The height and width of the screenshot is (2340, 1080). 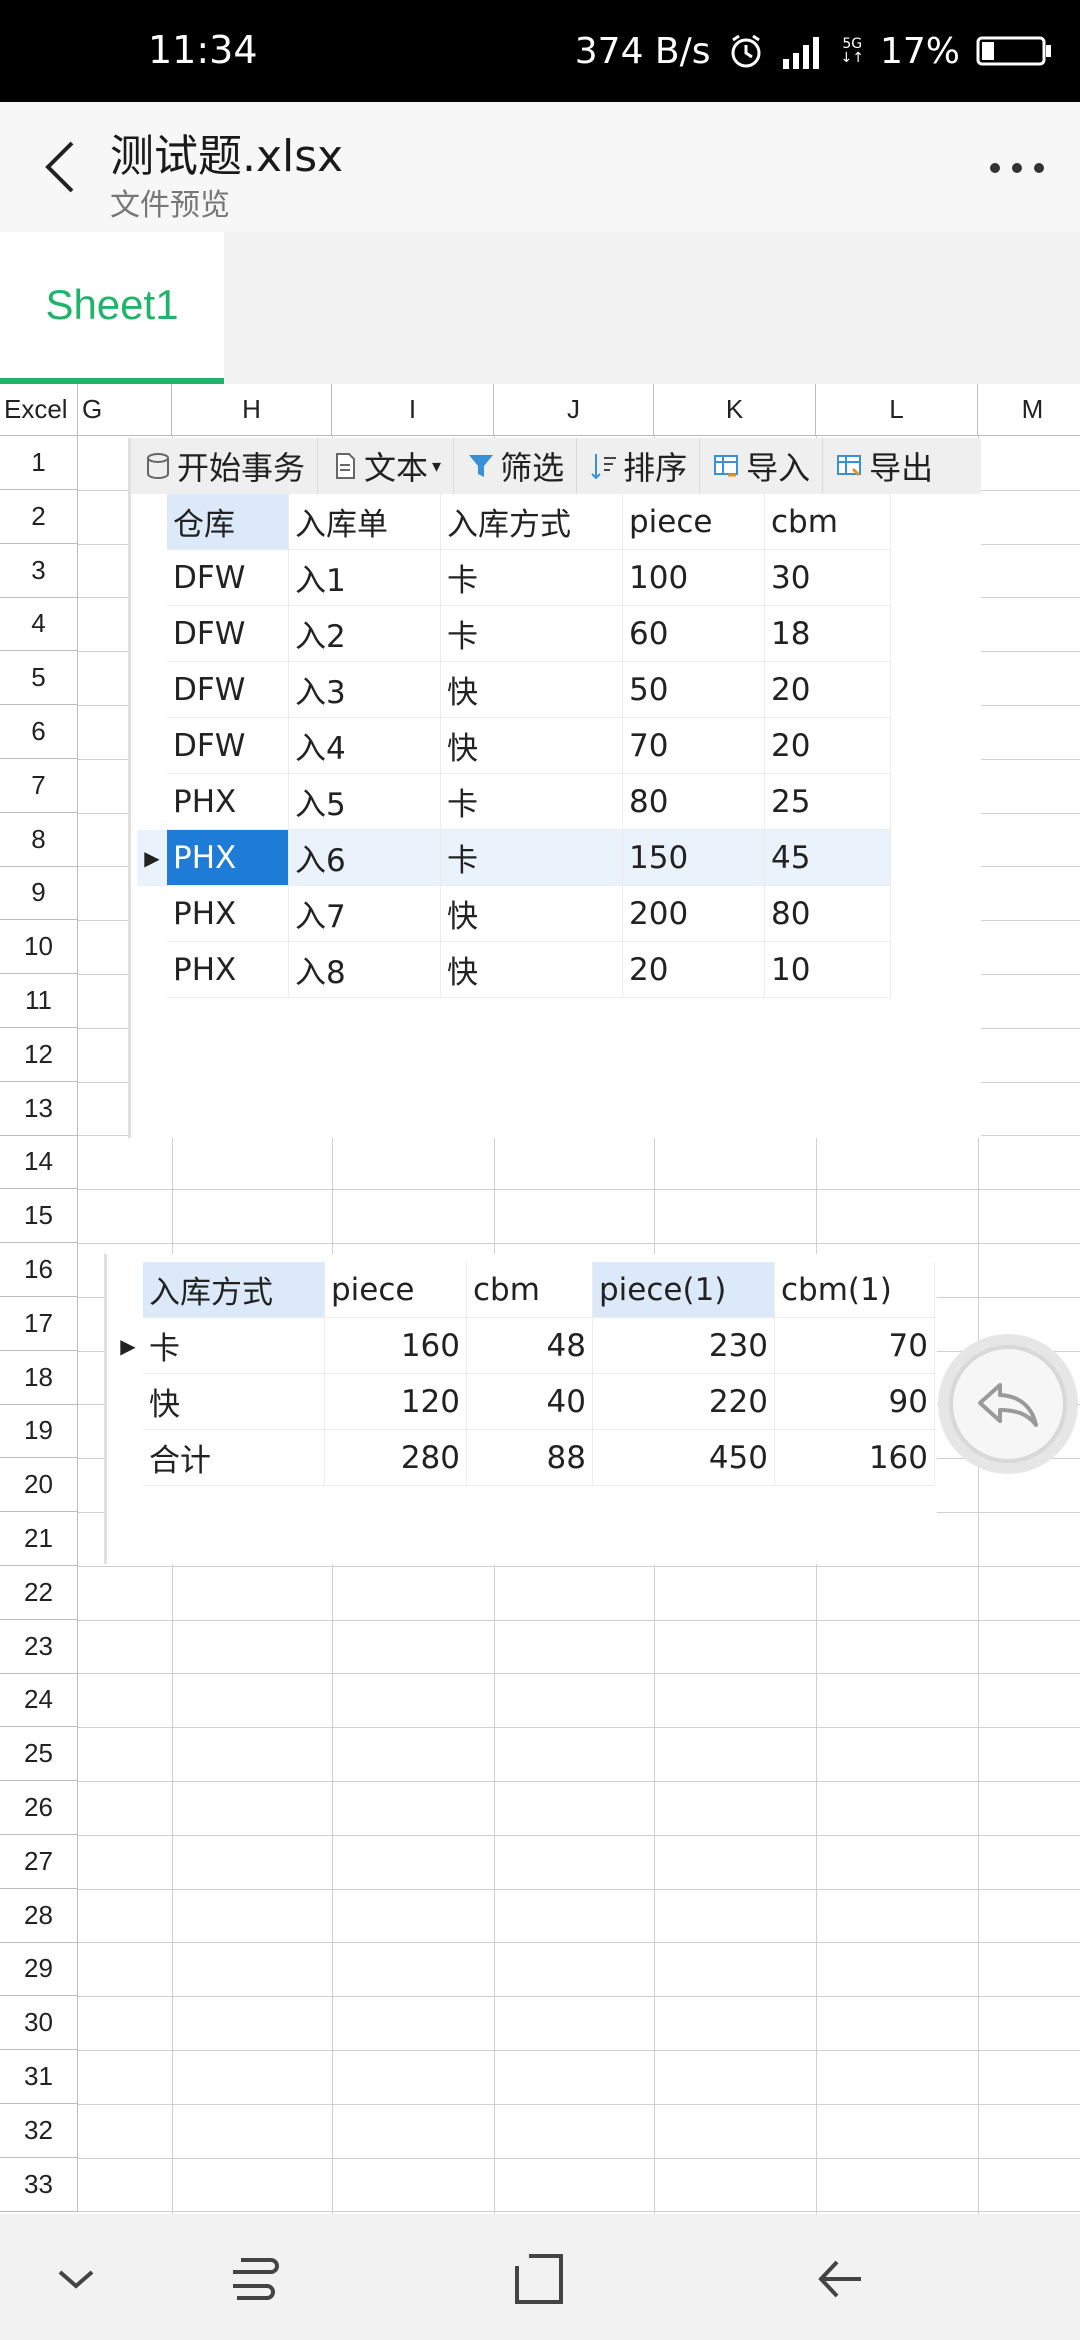 What do you see at coordinates (604, 467) in the screenshot?
I see `sort-icon` at bounding box center [604, 467].